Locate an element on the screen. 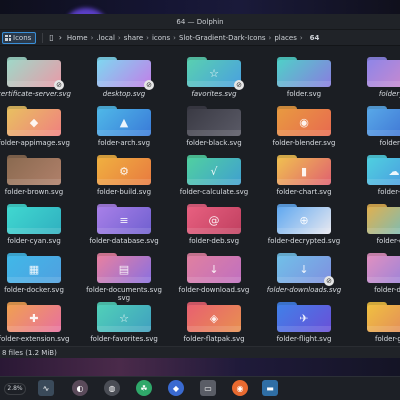 This screenshot has width=400, height=400. file-item: ✚ folder-extension.svg is located at coordinates (41, 321).